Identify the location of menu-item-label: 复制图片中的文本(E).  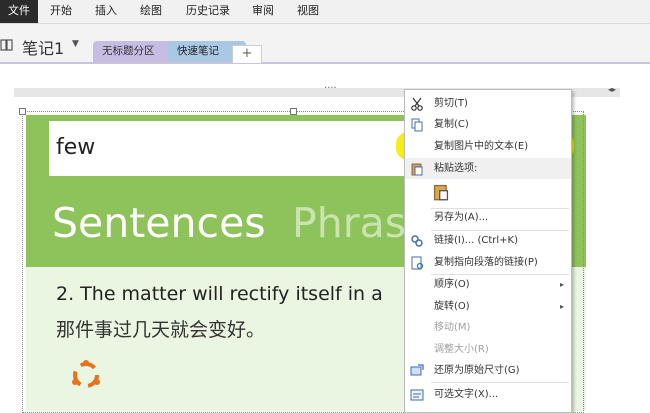
(481, 146).